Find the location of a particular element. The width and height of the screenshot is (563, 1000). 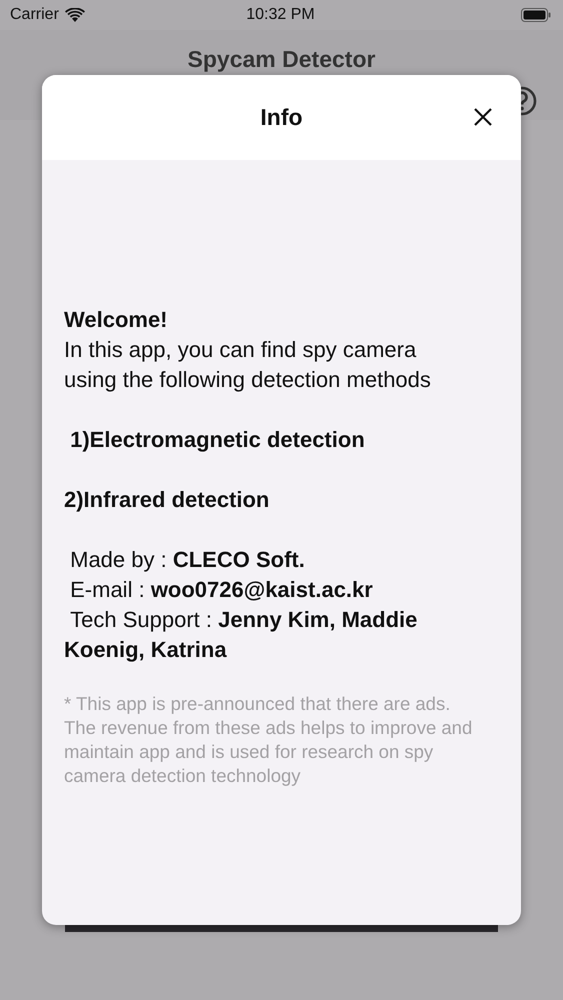

carrier-label: Carrier is located at coordinates (34, 15).